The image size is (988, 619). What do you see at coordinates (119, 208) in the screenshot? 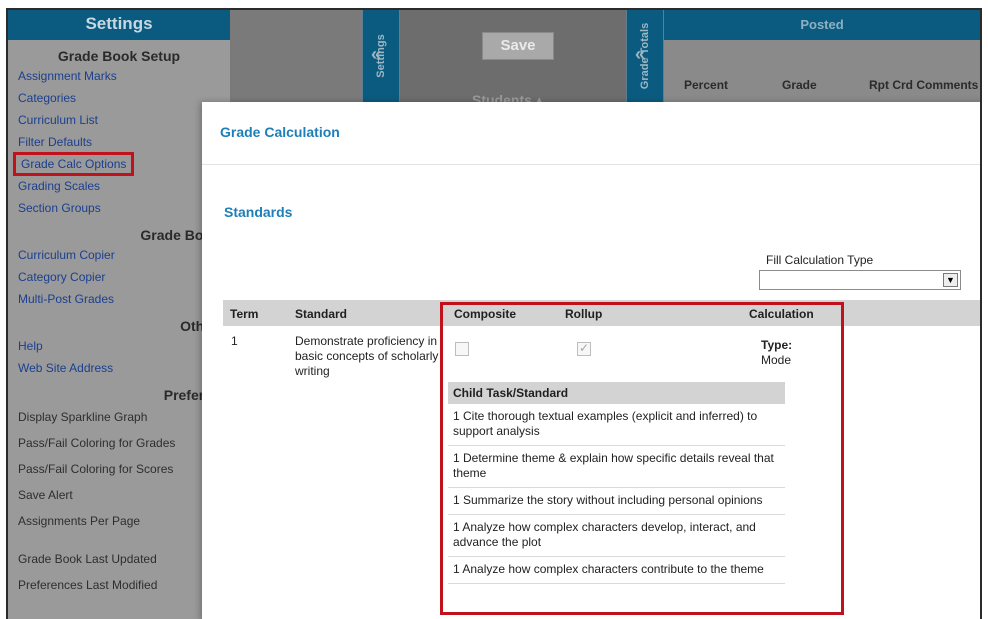
I see `sidebar-link-section-groups: Section Groups` at bounding box center [119, 208].